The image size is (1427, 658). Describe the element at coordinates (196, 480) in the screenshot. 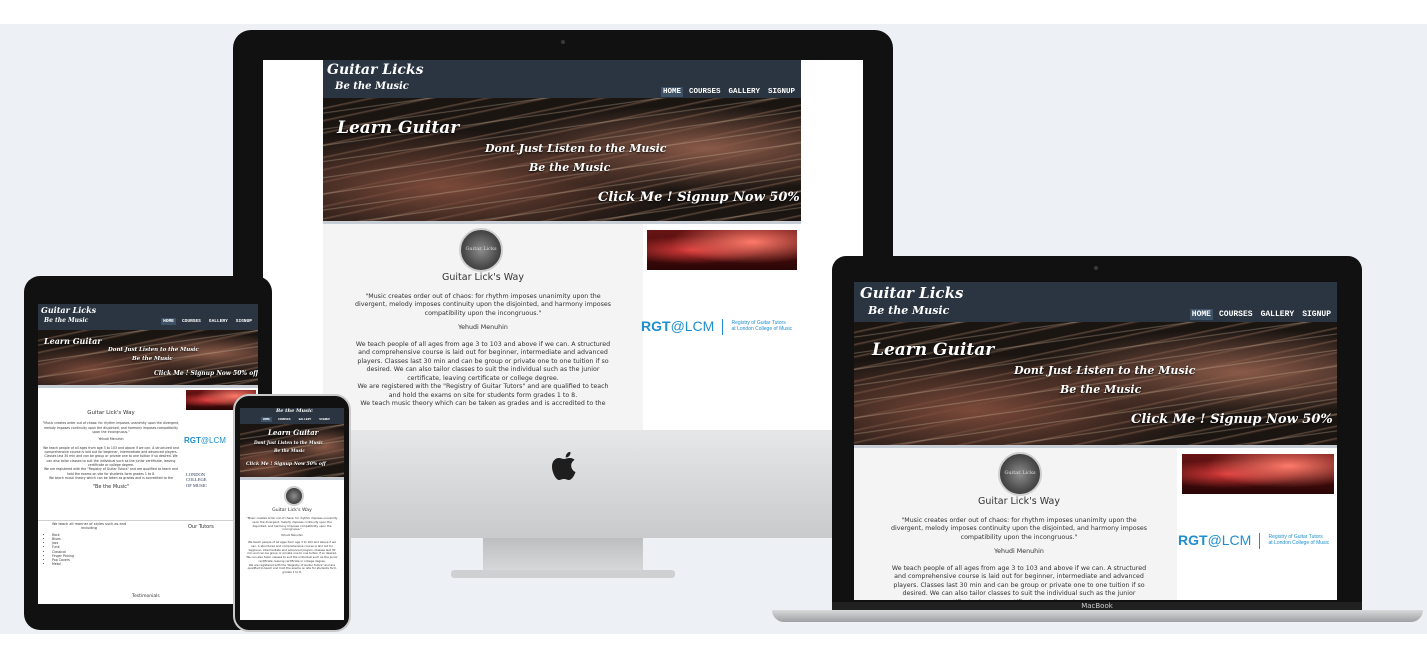

I see `tablet-lcm-crest: LONDON COLLEGE OF MUSIC` at that location.